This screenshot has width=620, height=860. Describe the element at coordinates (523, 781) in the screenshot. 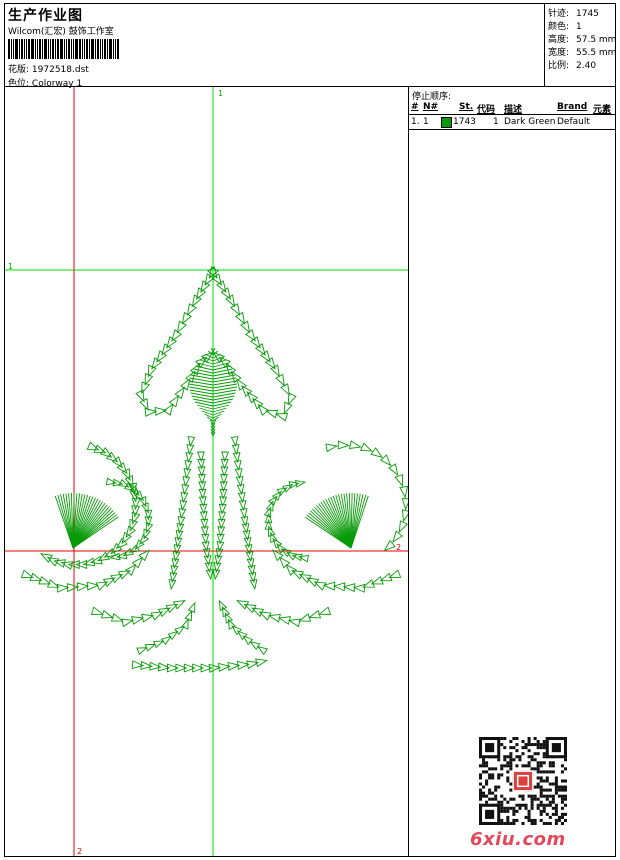

I see `qr-code-icon` at that location.